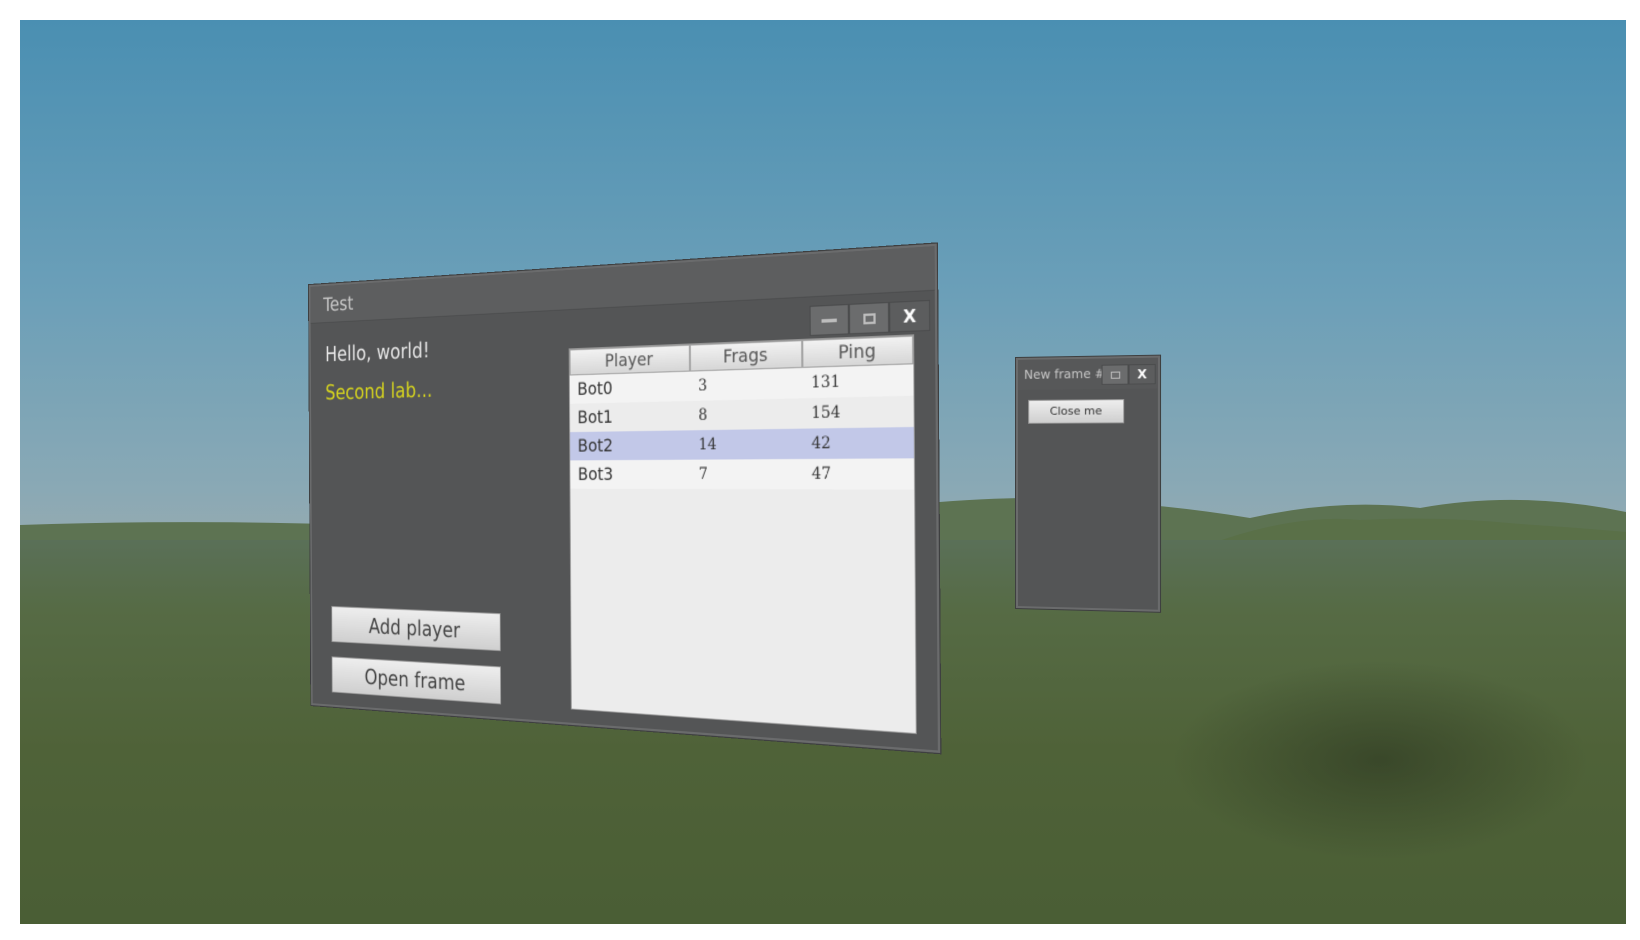 Image resolution: width=1640 pixels, height=940 pixels. I want to click on column-header-frags: Frags, so click(746, 355).